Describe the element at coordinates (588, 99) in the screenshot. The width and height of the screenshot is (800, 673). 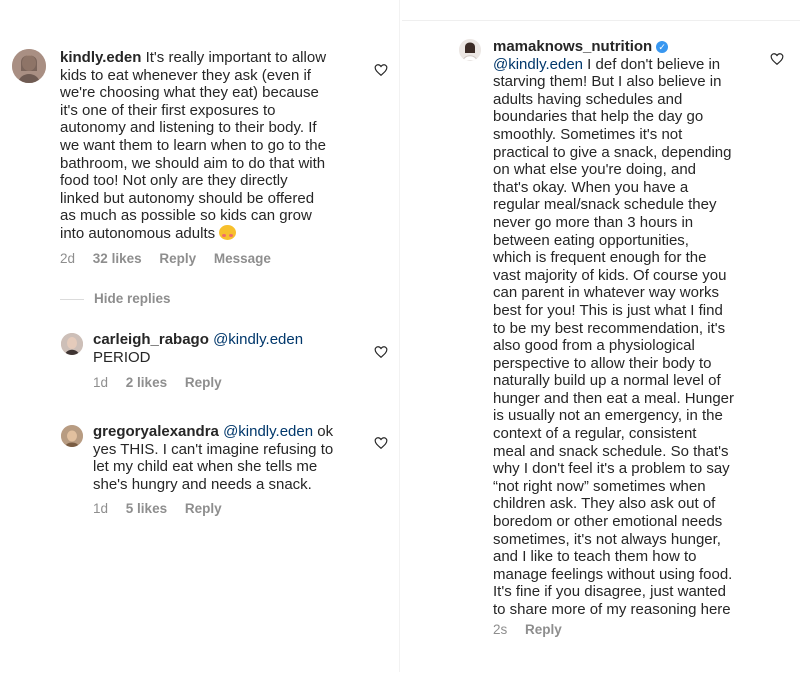
I see `comment-text: adults having schedules and` at that location.